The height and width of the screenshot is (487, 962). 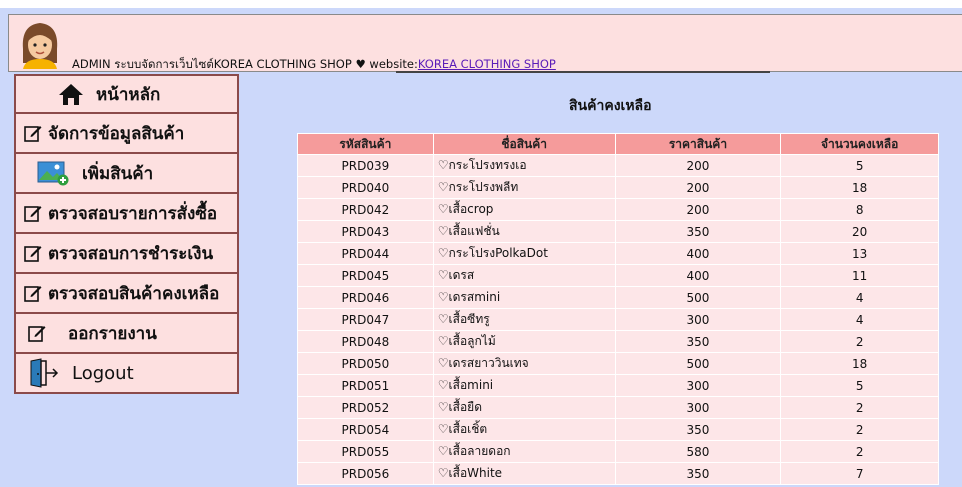 I want to click on column-header-name: ชื่อสินค้า, so click(x=524, y=144).